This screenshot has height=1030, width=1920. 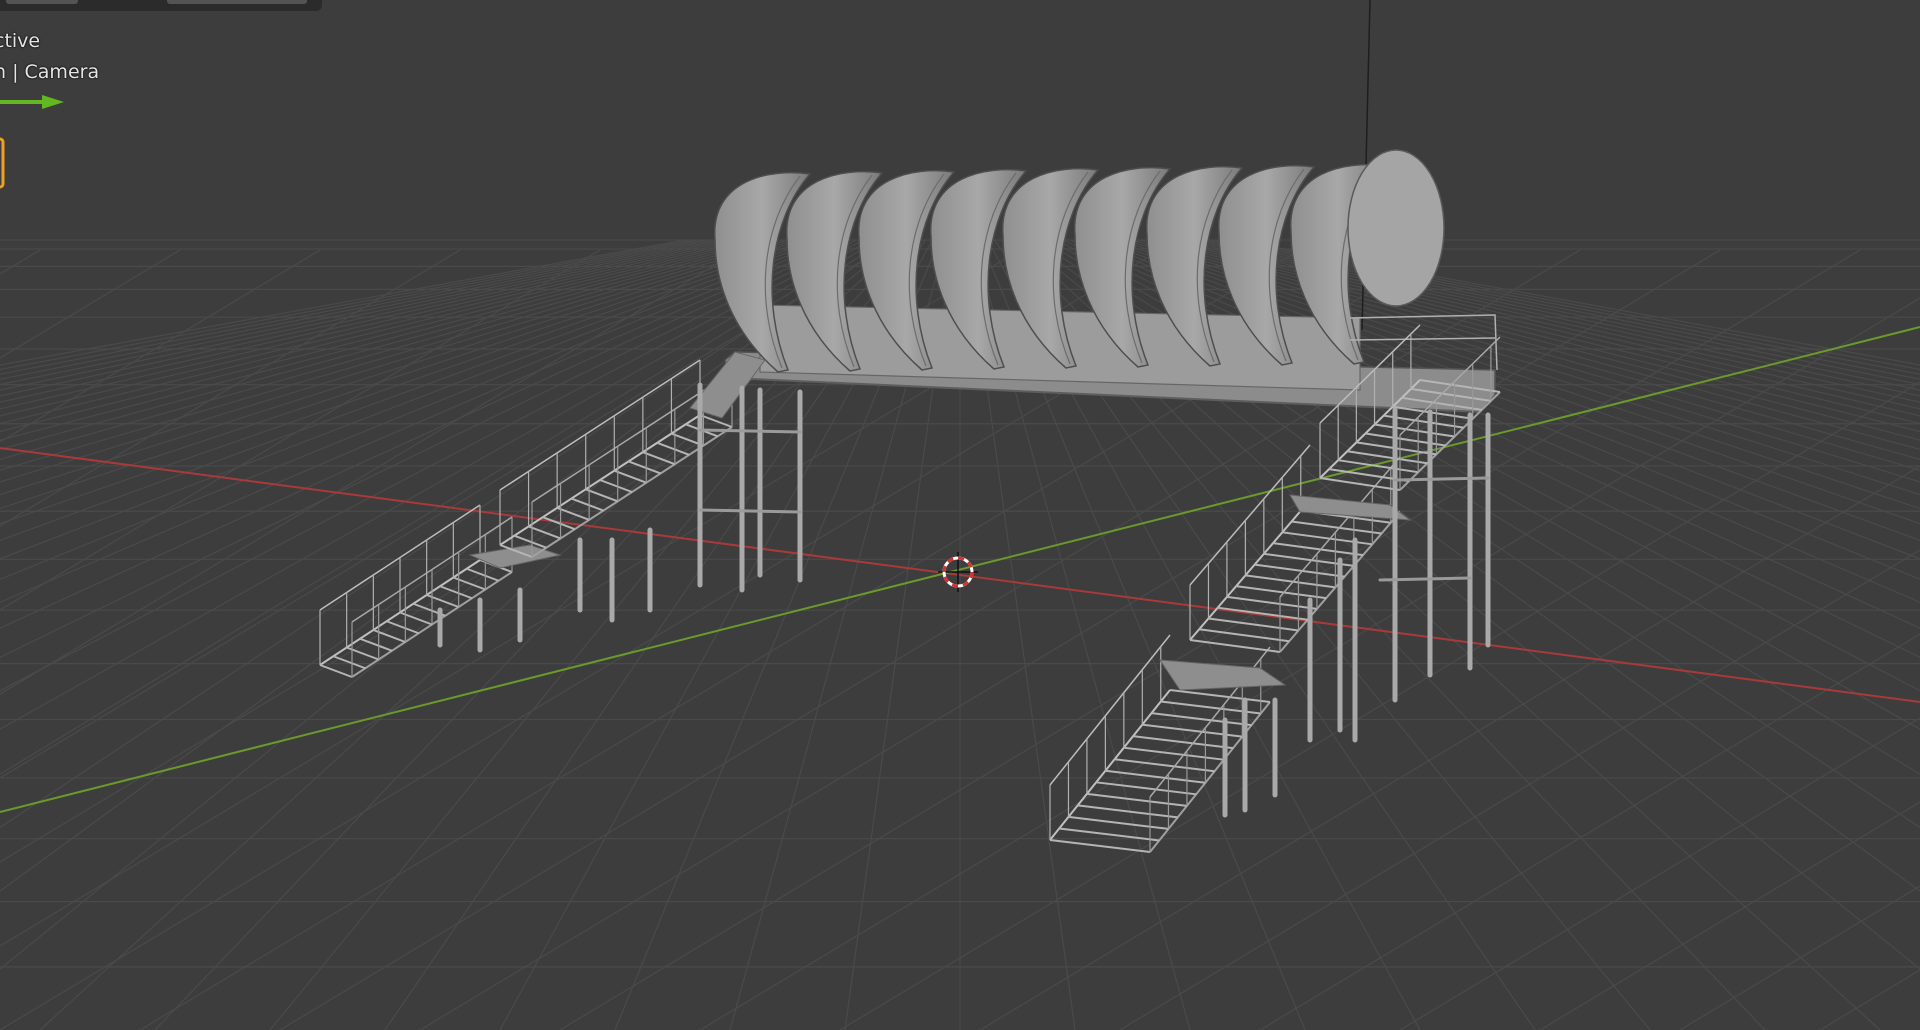 I want to click on camera-object-icon, so click(x=2, y=163).